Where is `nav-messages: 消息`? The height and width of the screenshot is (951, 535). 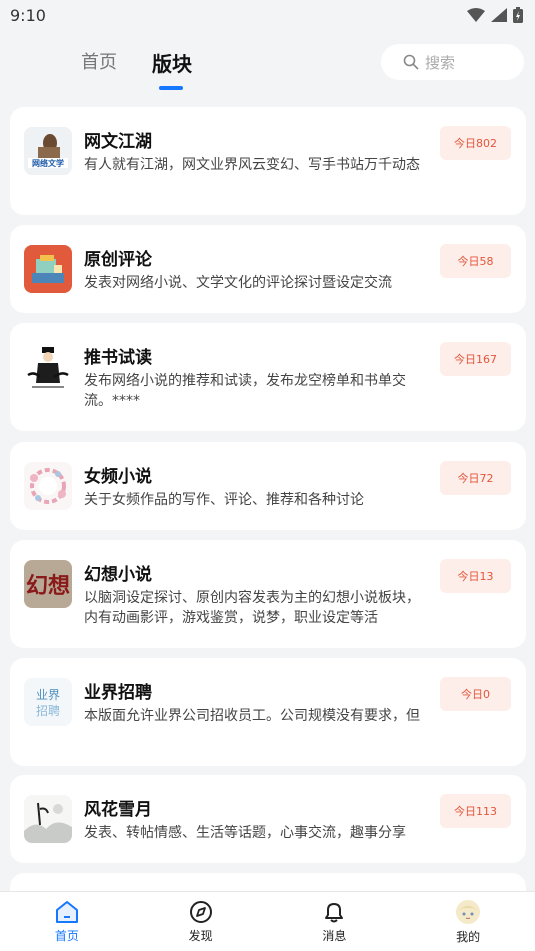
nav-messages: 消息 is located at coordinates (335, 921).